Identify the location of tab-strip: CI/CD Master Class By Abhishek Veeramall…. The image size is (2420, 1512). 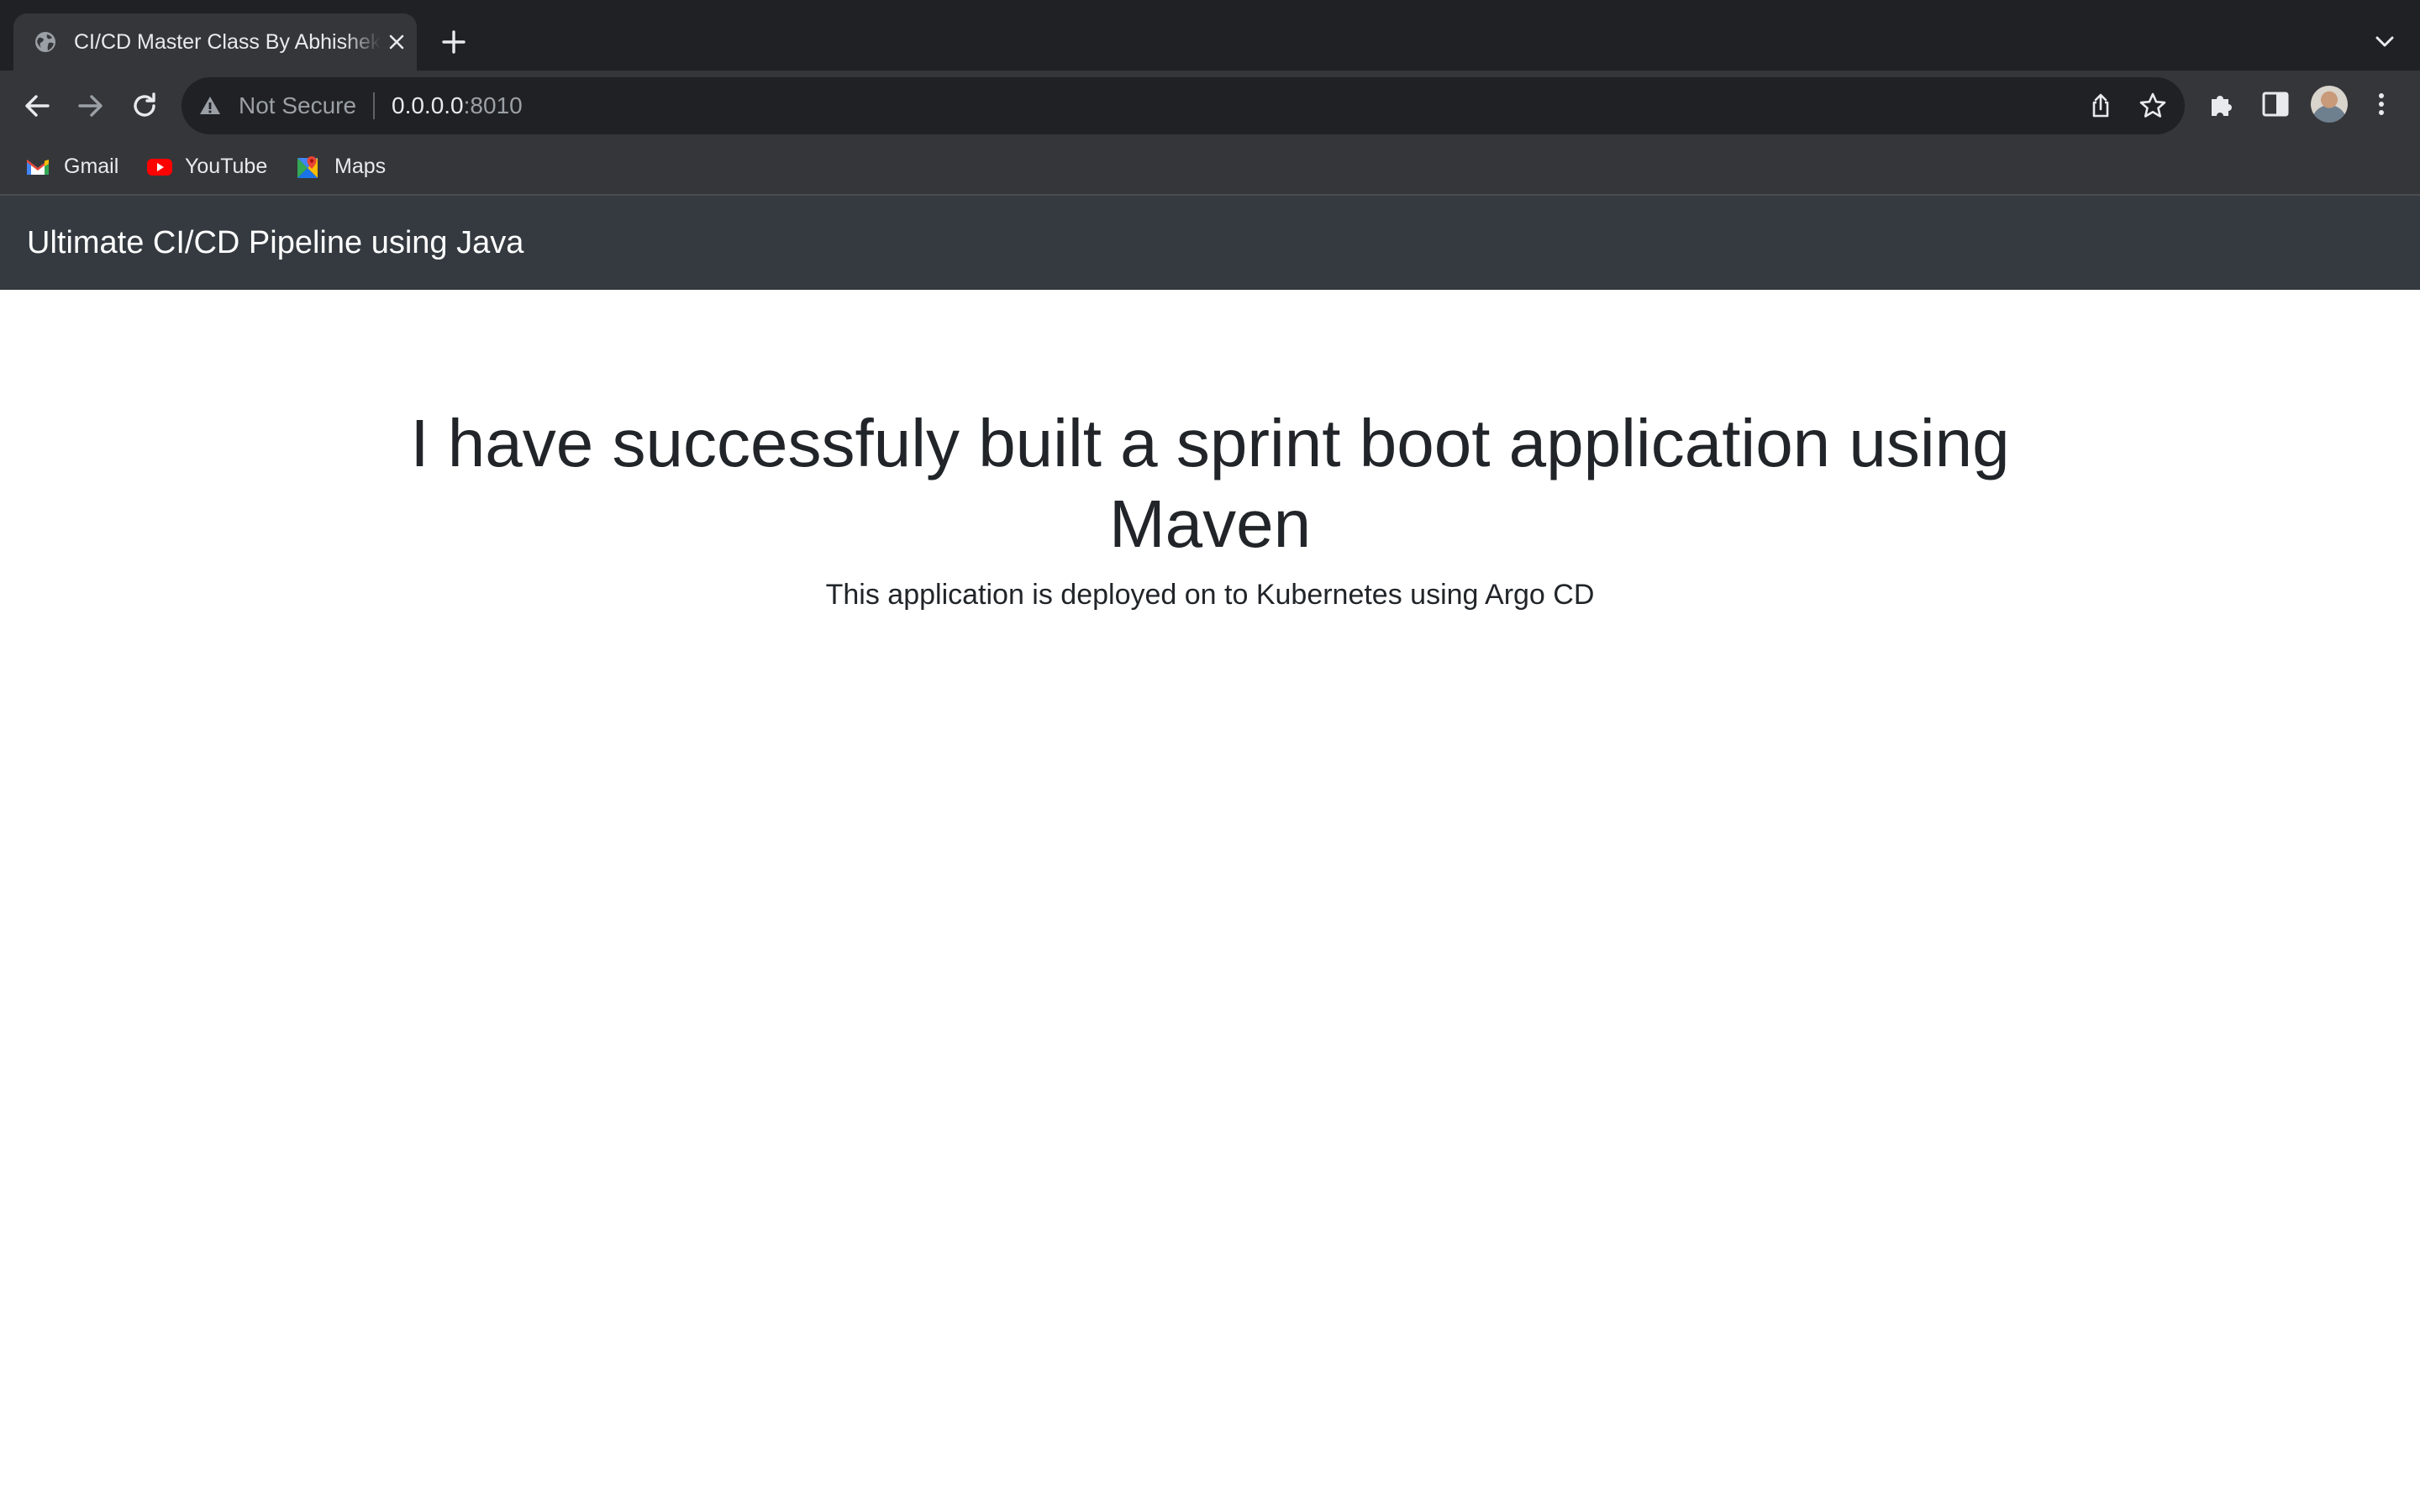
(1210, 35).